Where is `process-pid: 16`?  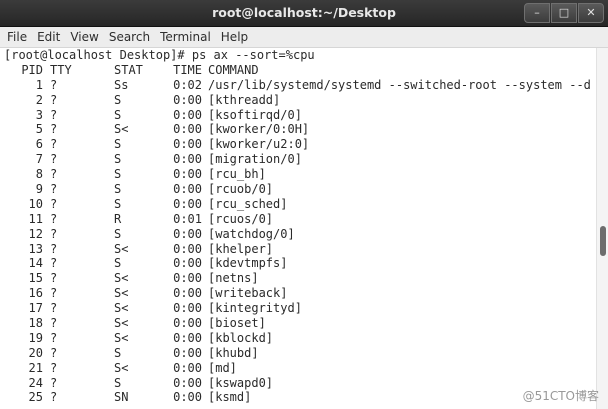 process-pid: 16 is located at coordinates (35, 293).